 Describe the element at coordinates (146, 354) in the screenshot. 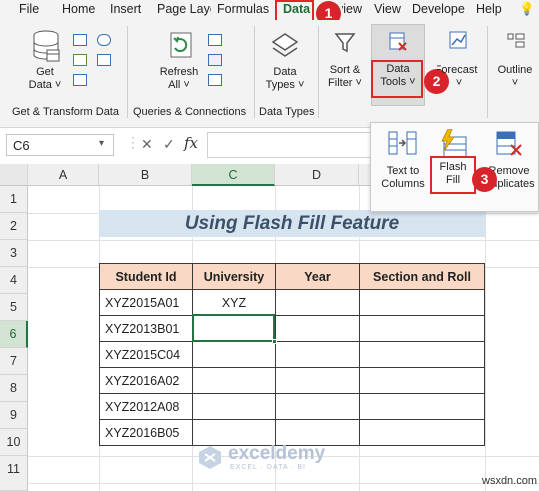

I see `table-cell-student-id: XYZ2015C04` at that location.